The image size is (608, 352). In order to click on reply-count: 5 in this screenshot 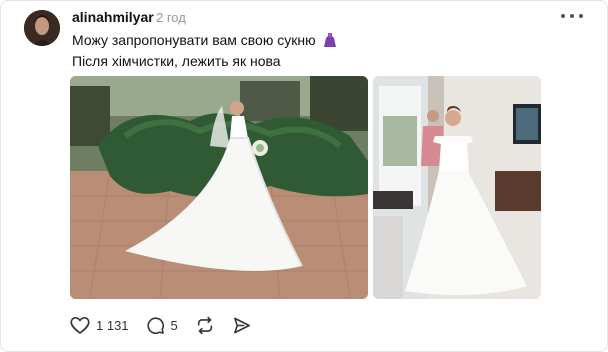, I will do `click(174, 325)`.